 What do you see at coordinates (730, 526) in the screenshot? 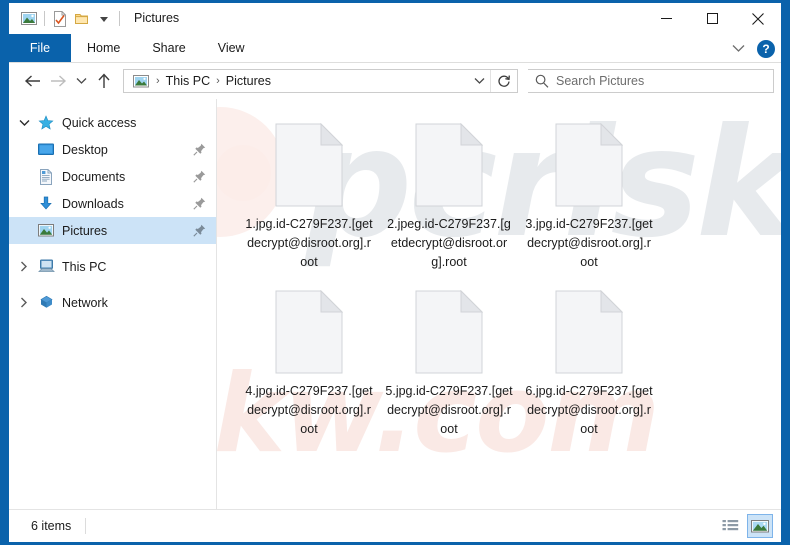
I see `details-view-button` at bounding box center [730, 526].